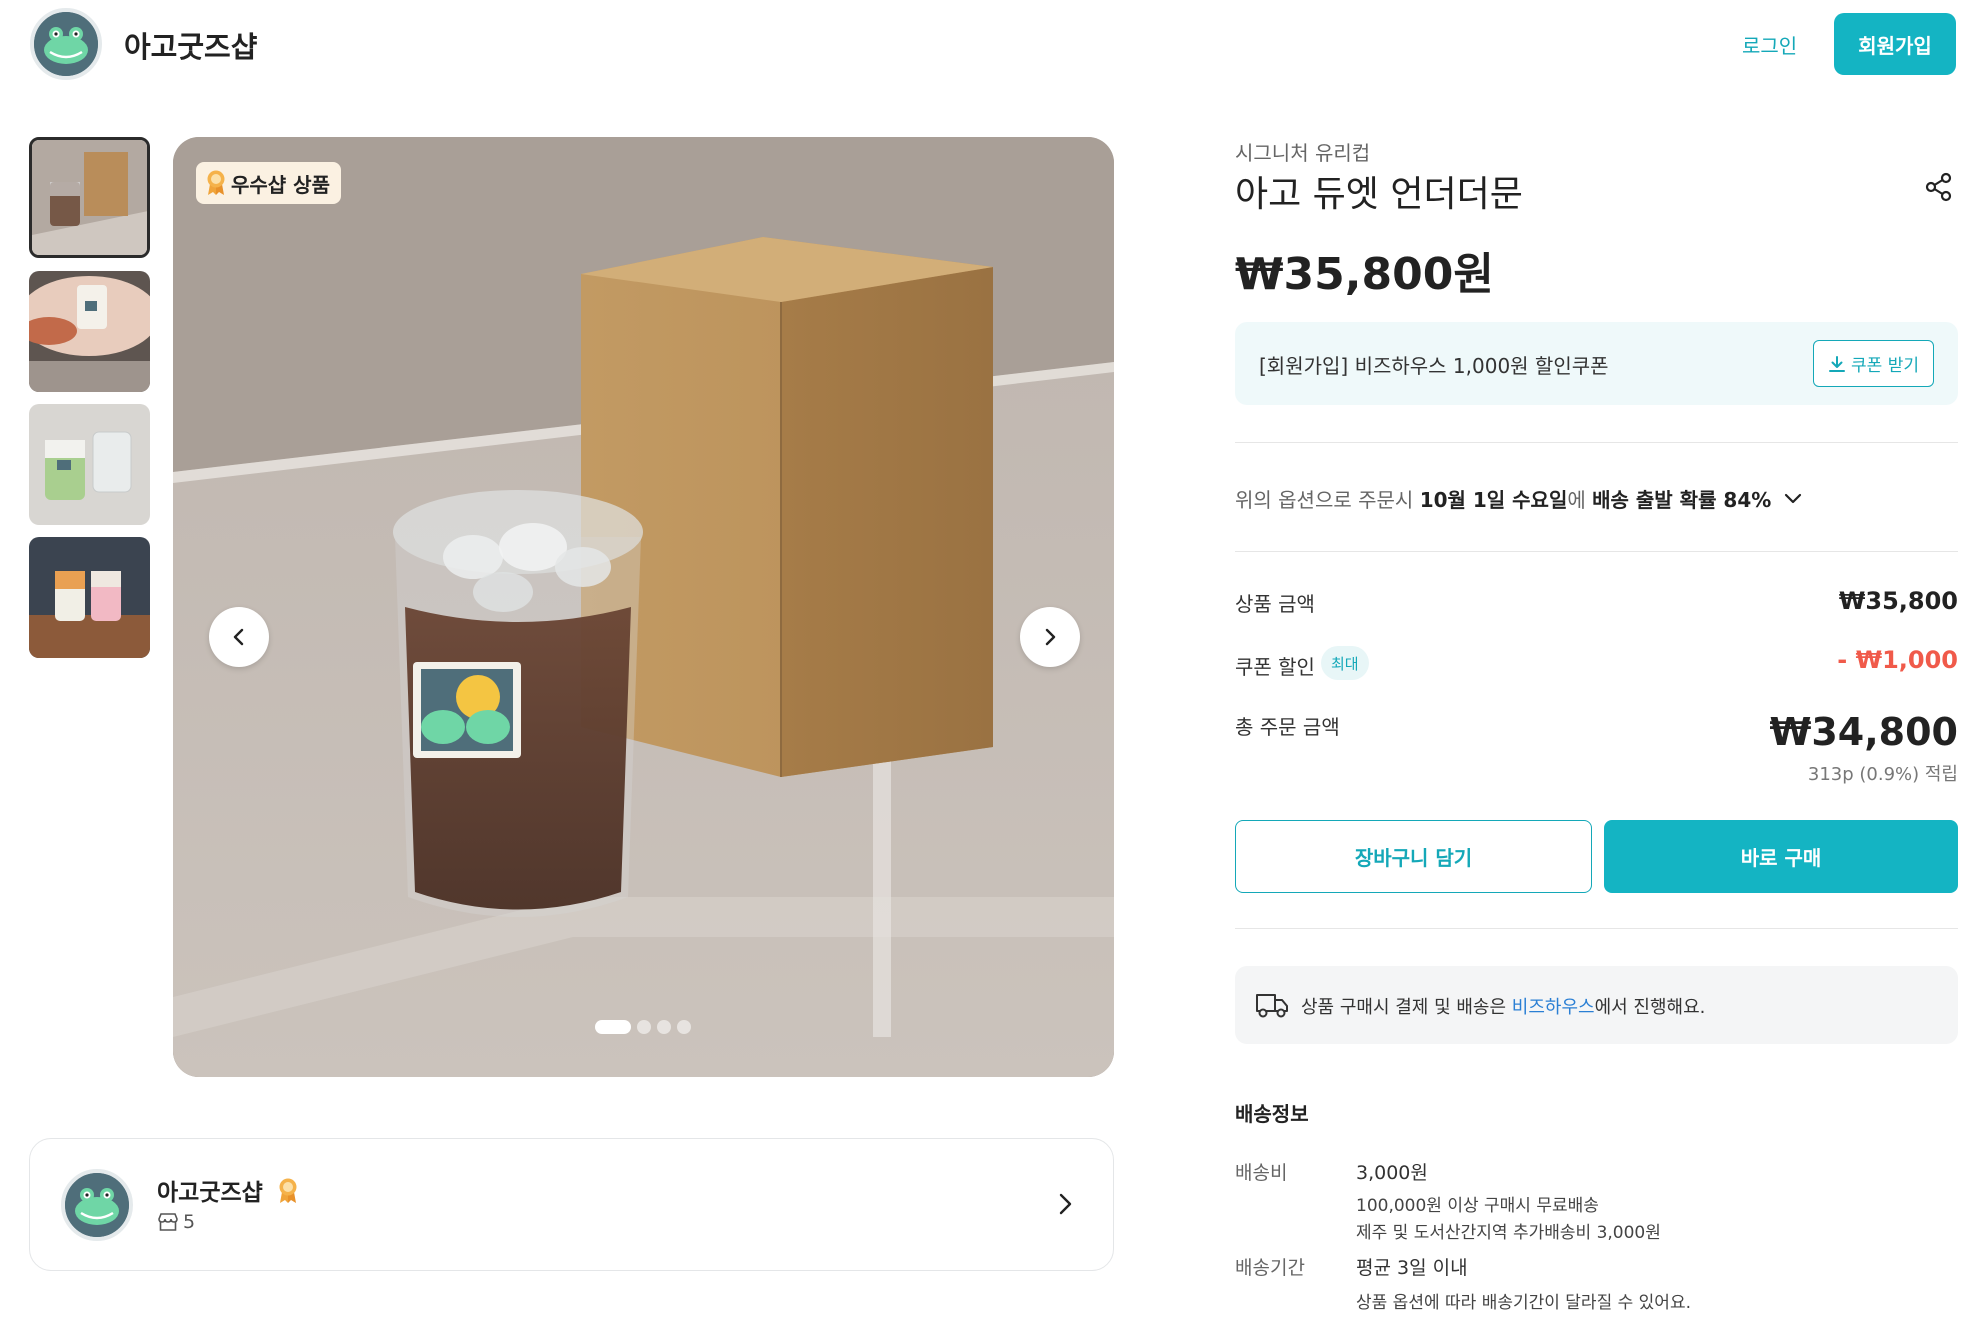 Image resolution: width=1986 pixels, height=1328 pixels. What do you see at coordinates (1781, 856) in the screenshot?
I see `buy-now-button: 바로 구매` at bounding box center [1781, 856].